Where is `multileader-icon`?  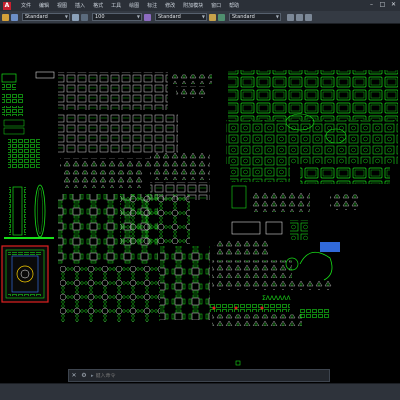 multileader-icon is located at coordinates (221, 17).